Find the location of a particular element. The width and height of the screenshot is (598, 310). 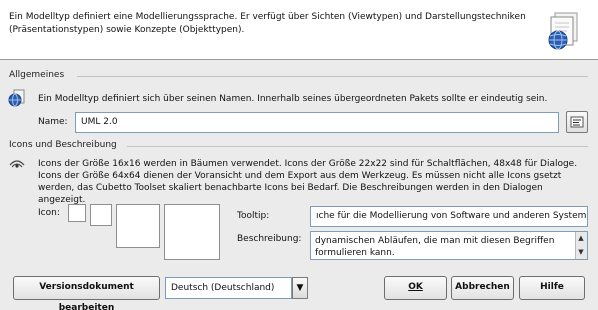

cancel-label: Abbrechen is located at coordinates (482, 287).